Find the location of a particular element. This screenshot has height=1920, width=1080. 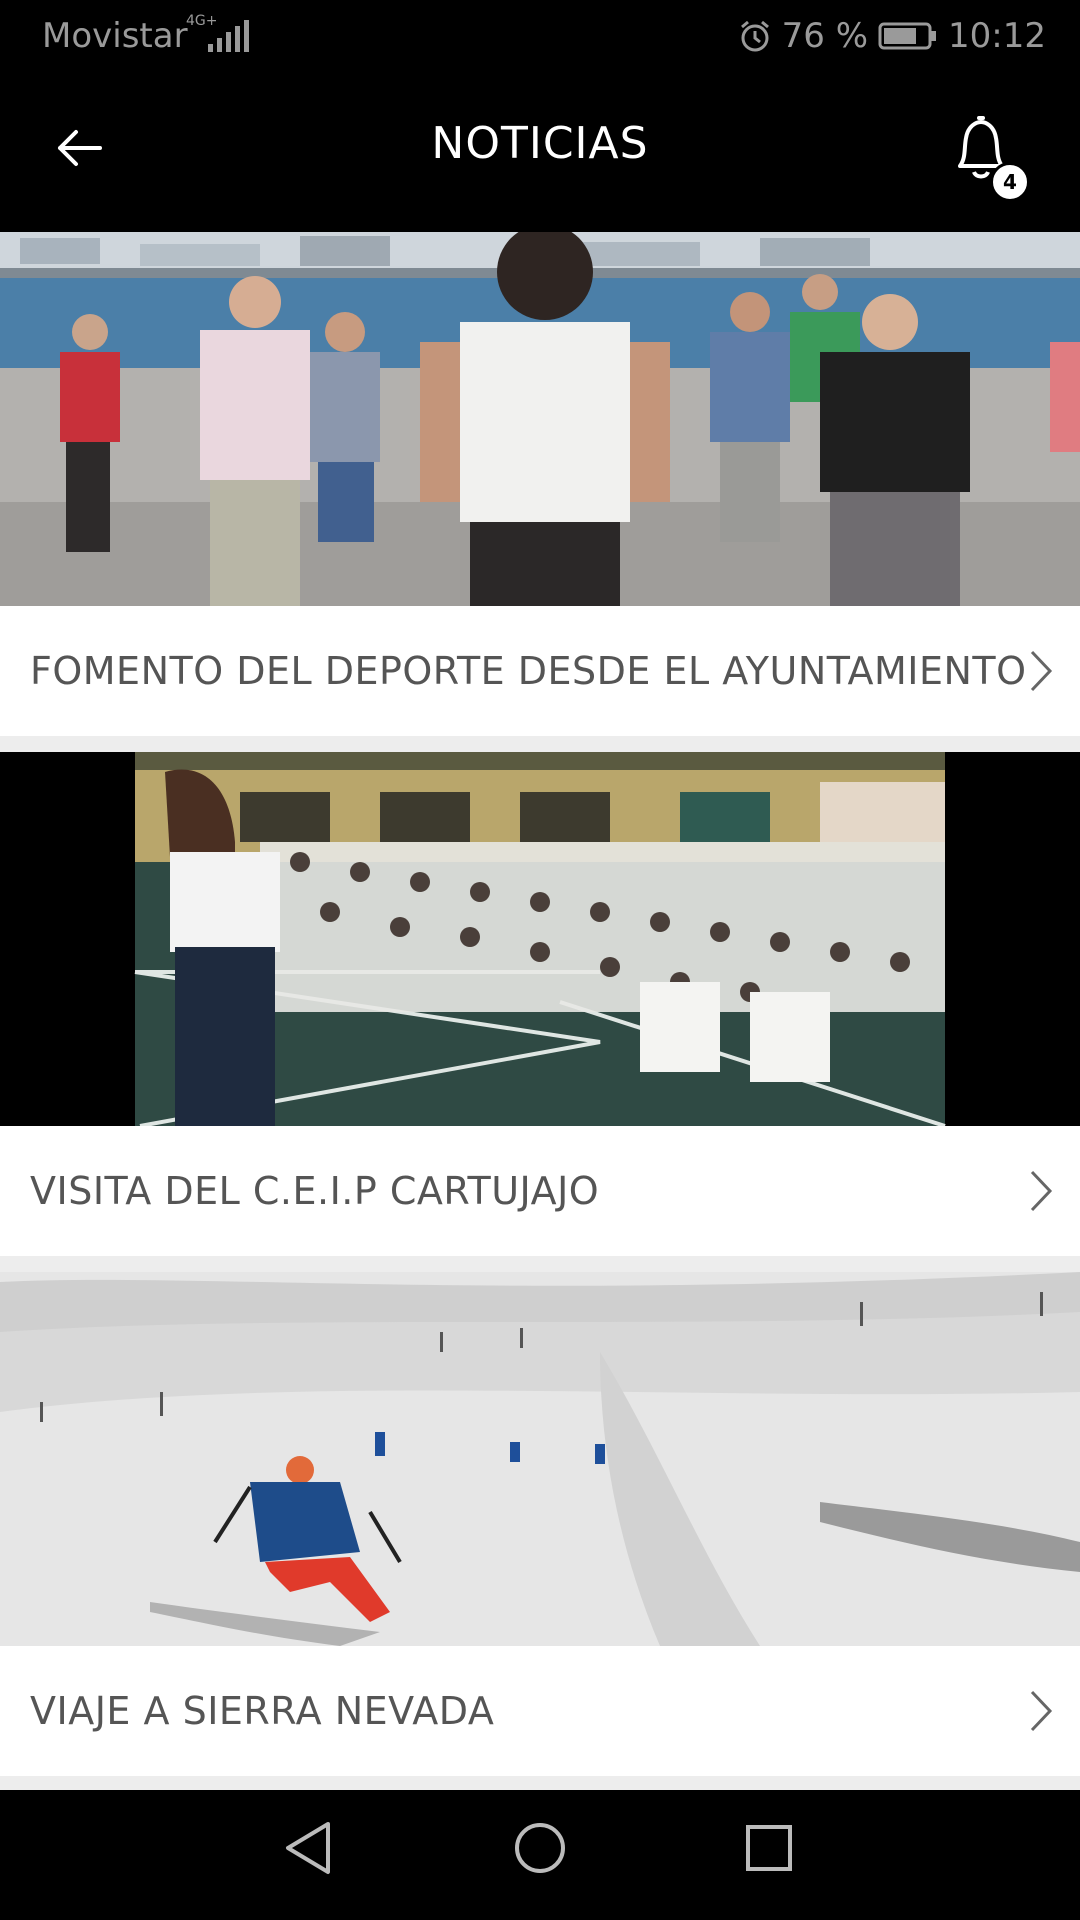

page-title: NOTICIAS is located at coordinates (540, 143).